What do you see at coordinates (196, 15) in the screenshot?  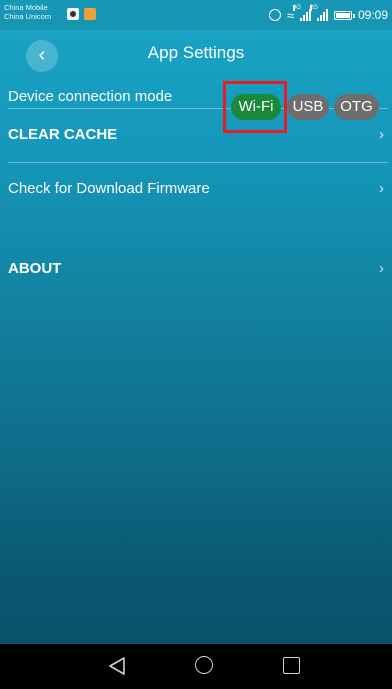 I see `status-bar: China Mobile China Unicom ≈ 4G 2G 09:09` at bounding box center [196, 15].